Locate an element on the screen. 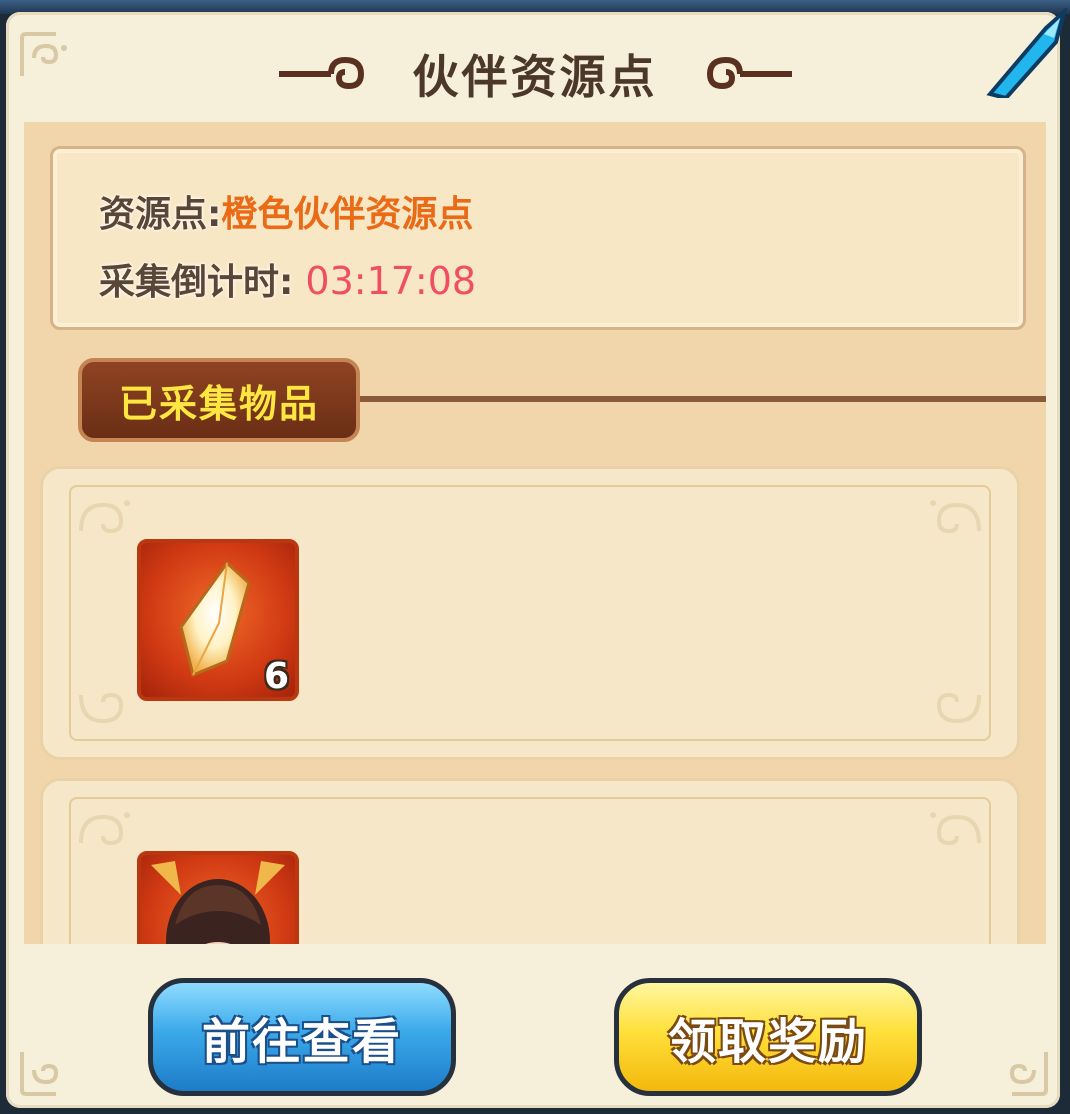 The width and height of the screenshot is (1070, 1114). collected-items-label: 已采集物品 is located at coordinates (218, 403).